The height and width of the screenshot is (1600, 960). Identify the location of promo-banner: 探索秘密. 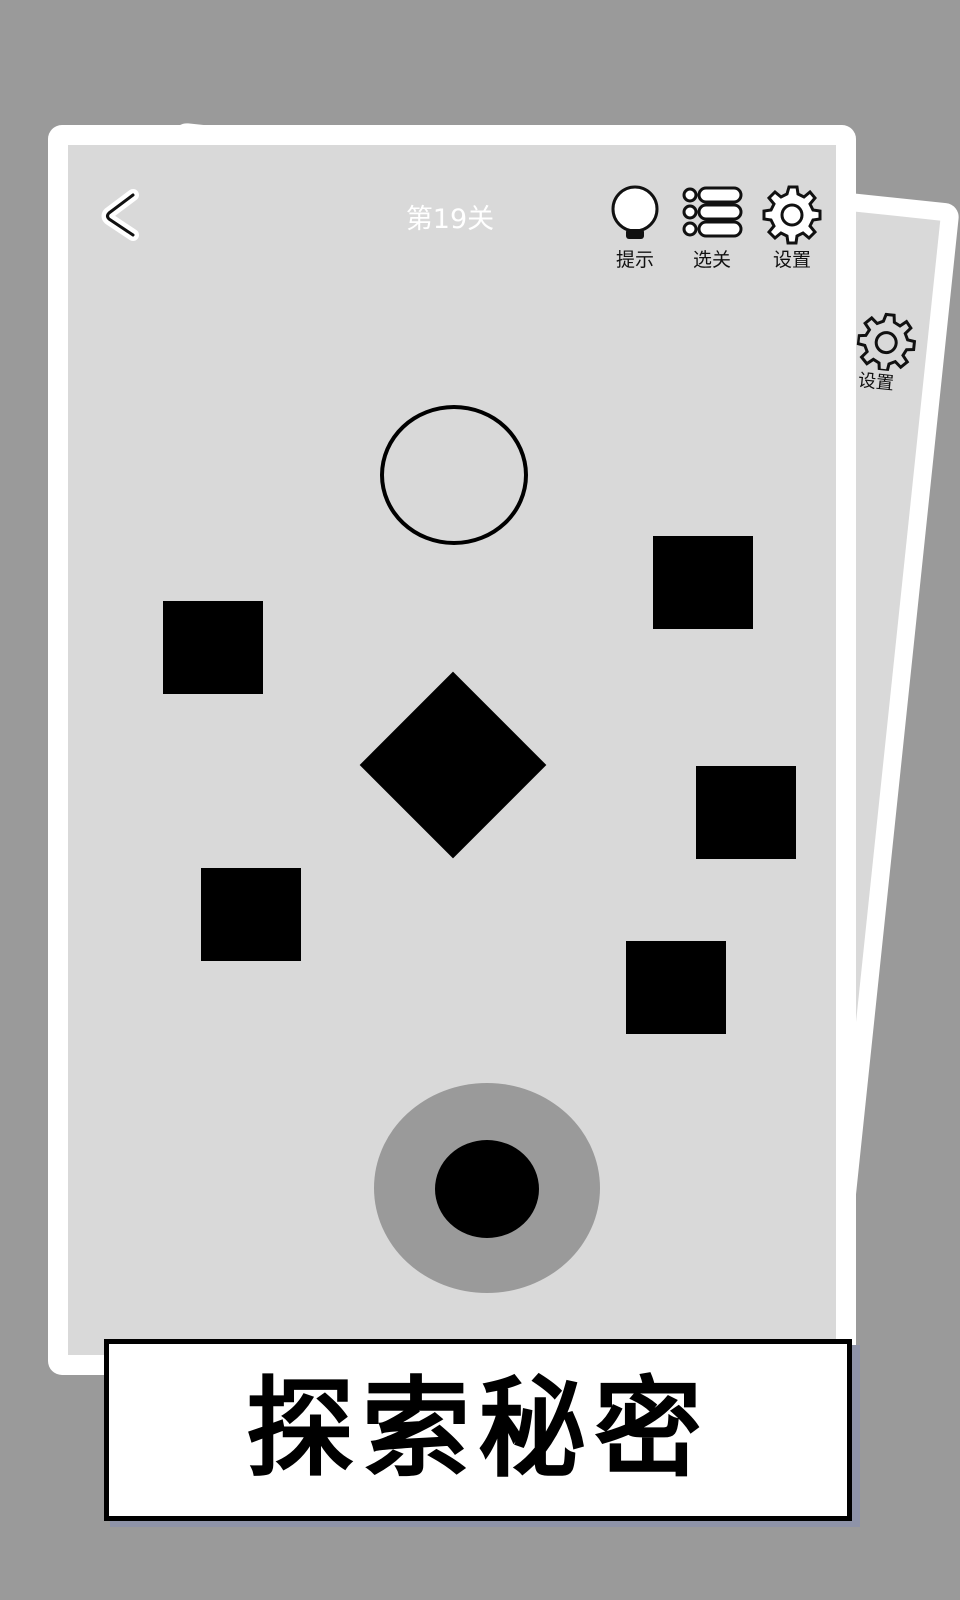
(478, 1430).